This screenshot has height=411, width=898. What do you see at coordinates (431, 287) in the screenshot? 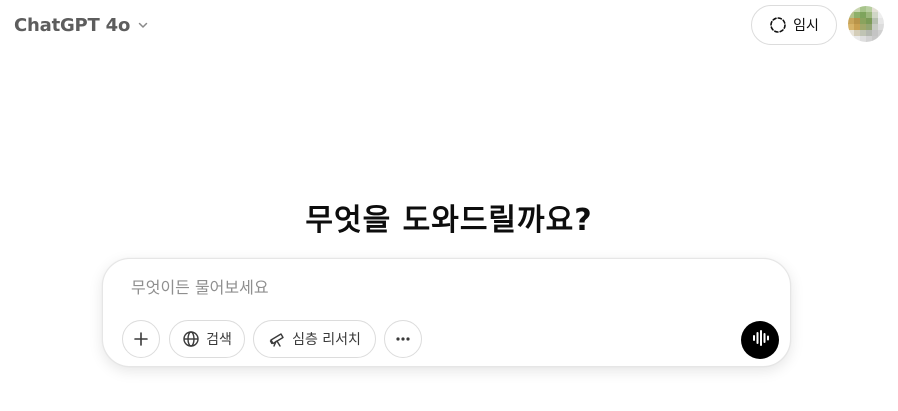
I see `prompt-input` at bounding box center [431, 287].